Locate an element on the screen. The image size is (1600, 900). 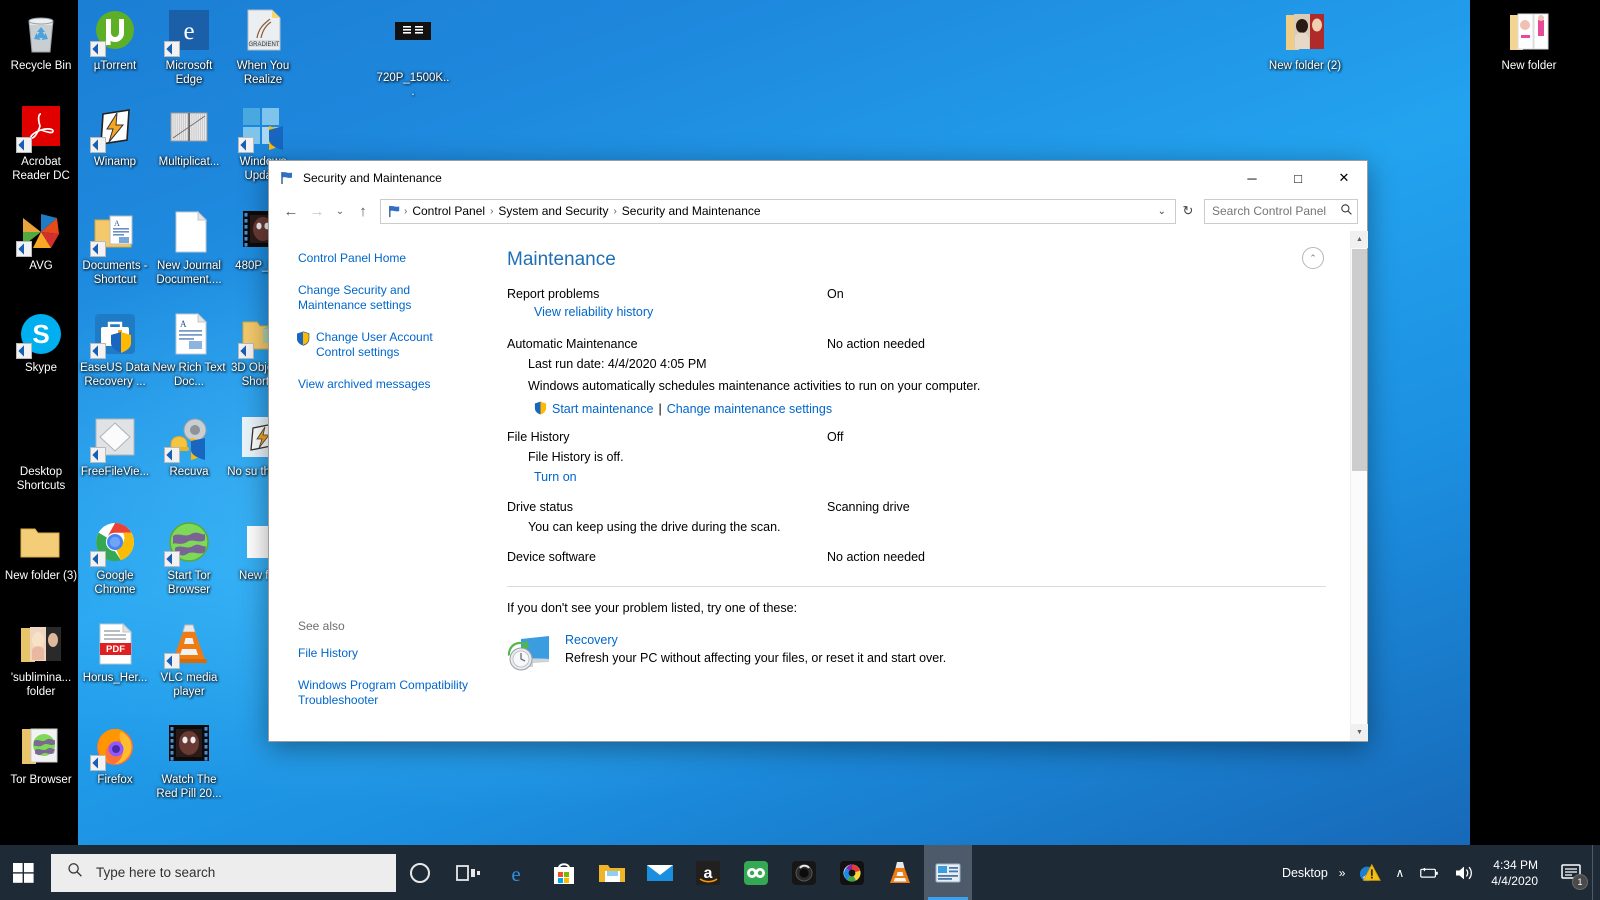
breadcrumb-item-security-and-maintenance: Security and Maintenance is located at coordinates (691, 211).